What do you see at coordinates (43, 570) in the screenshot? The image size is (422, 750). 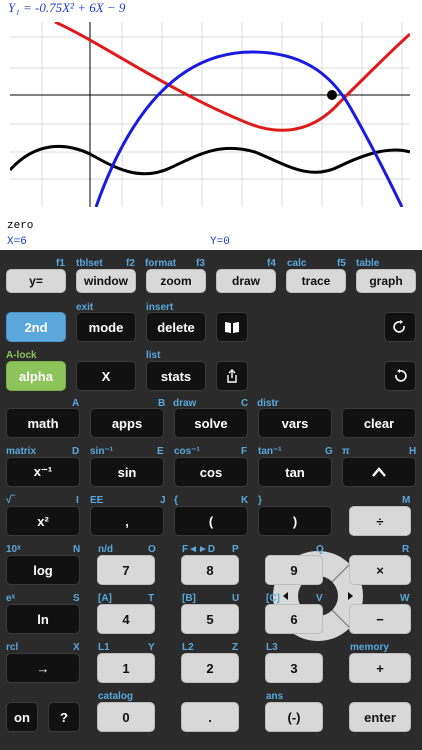 I see `log-key: log` at bounding box center [43, 570].